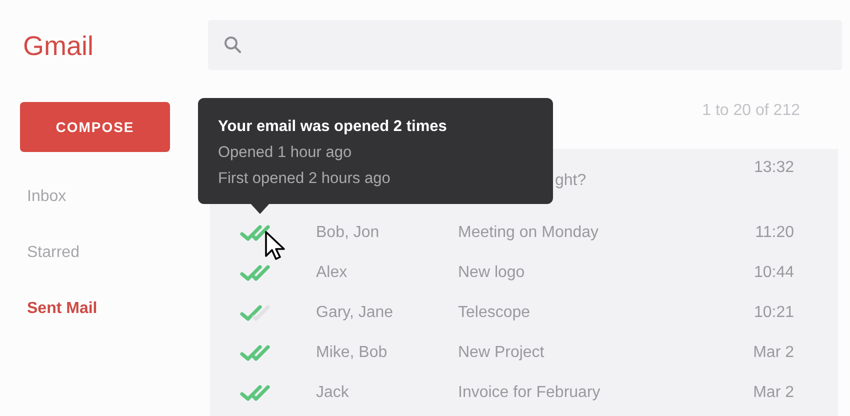 This screenshot has height=416, width=850. I want to click on email-subject: Telescope, so click(494, 312).